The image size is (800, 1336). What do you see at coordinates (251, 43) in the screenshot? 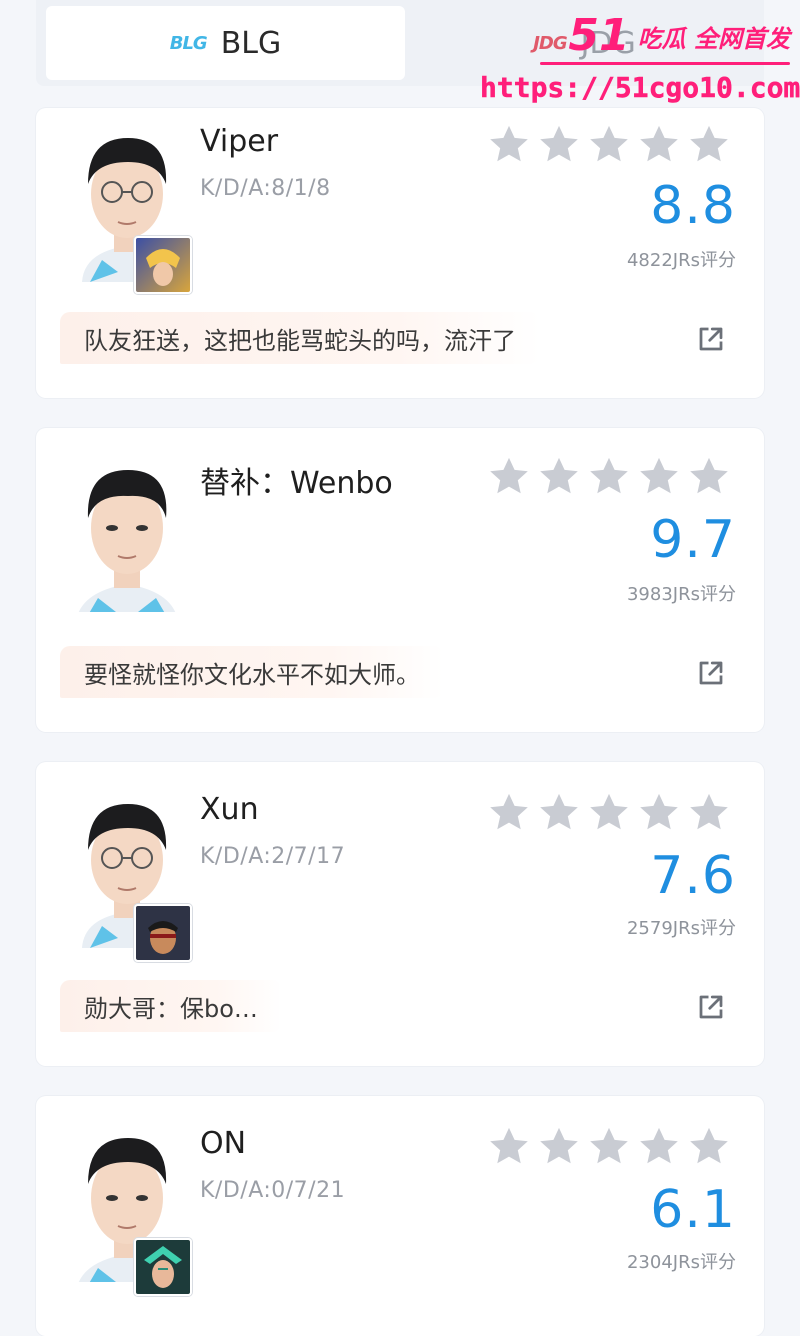
I see `tab-label: BLG` at bounding box center [251, 43].